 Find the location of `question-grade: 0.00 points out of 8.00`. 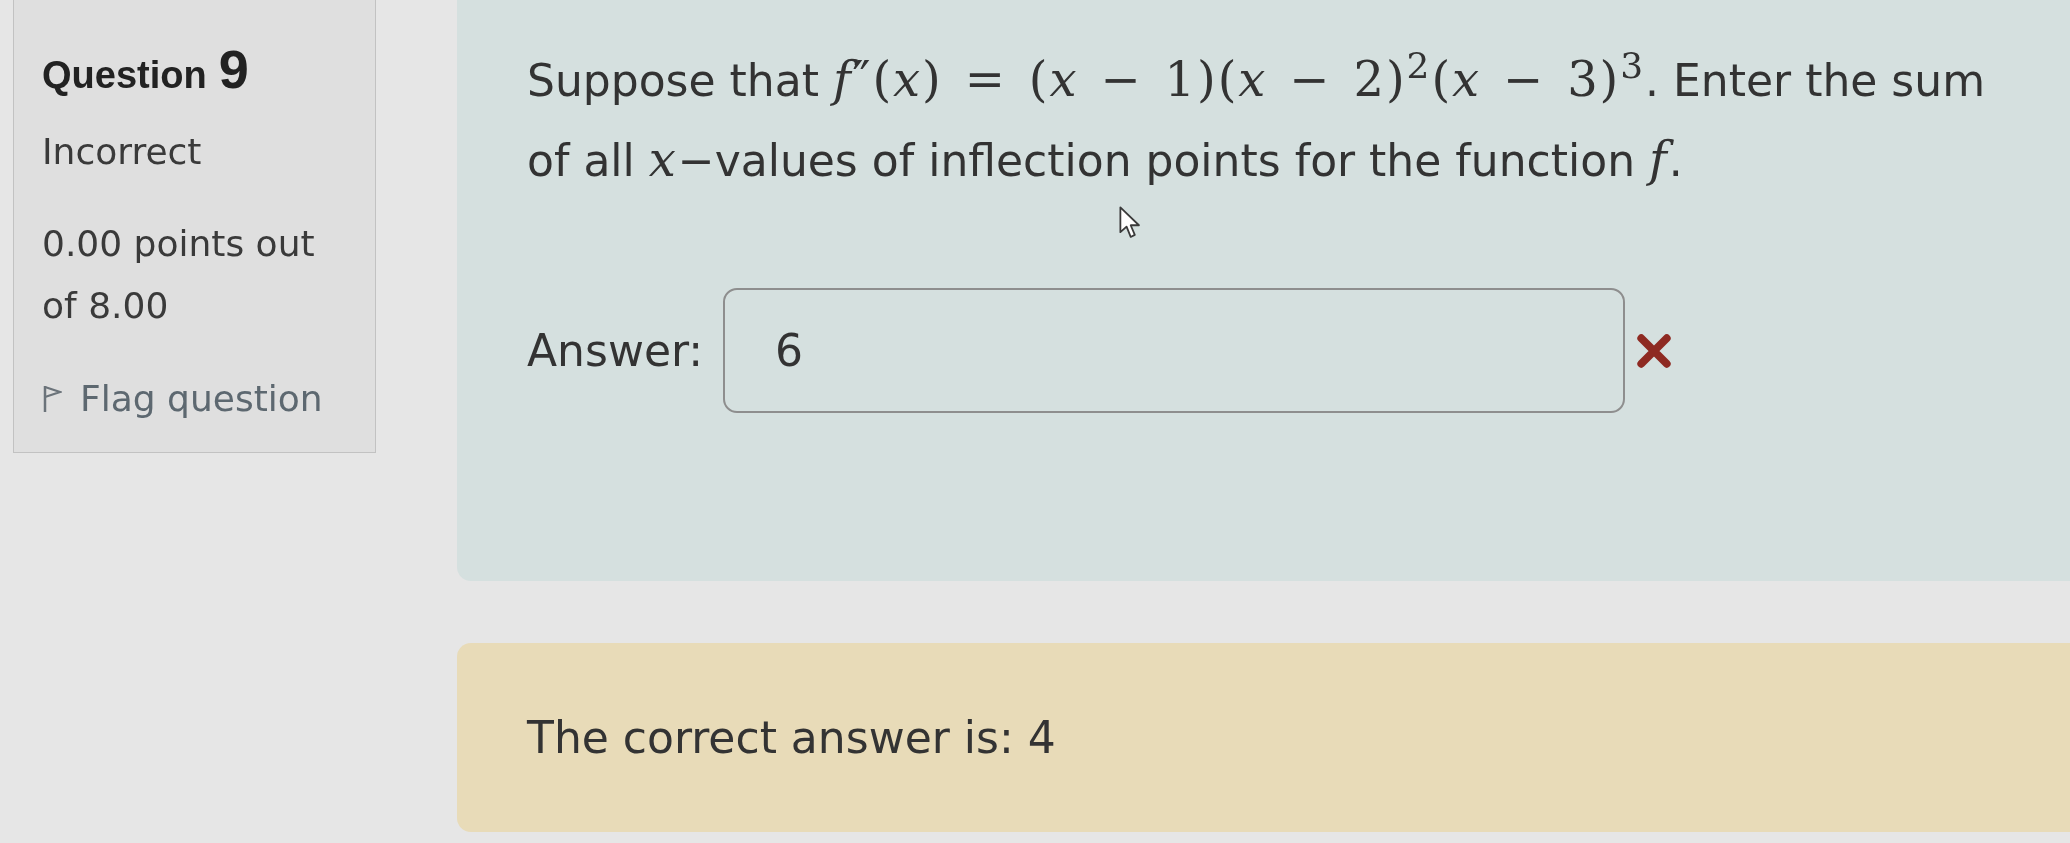

question-grade: 0.00 points out of 8.00 is located at coordinates (179, 275).